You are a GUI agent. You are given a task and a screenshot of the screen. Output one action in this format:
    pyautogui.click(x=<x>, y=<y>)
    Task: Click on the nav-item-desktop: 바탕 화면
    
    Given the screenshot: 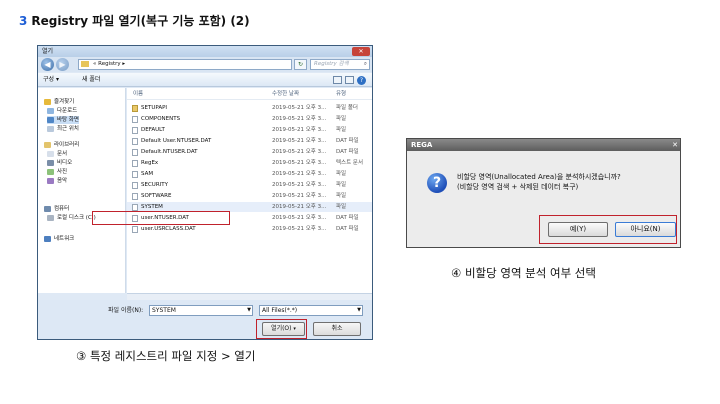 What is the action you would take?
    pyautogui.click(x=63, y=120)
    